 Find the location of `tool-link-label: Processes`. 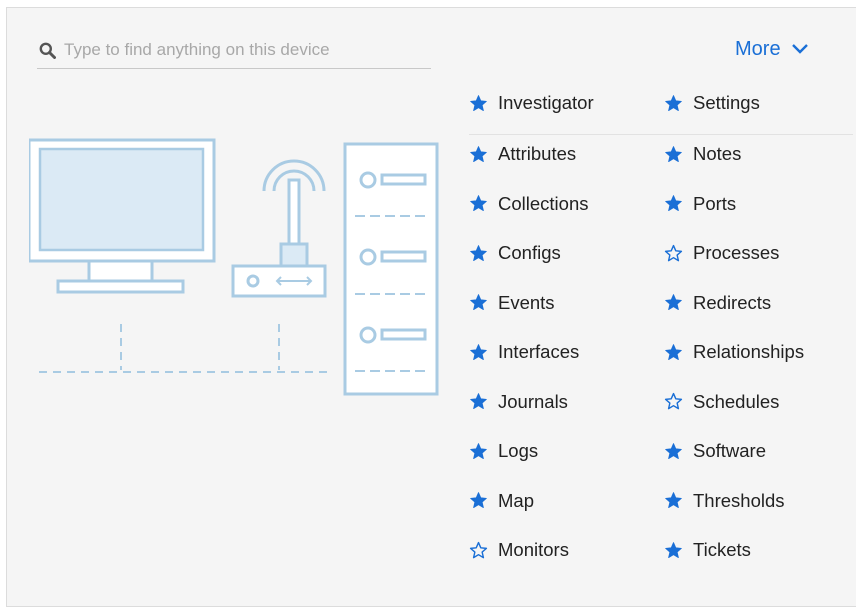

tool-link-label: Processes is located at coordinates (736, 252).